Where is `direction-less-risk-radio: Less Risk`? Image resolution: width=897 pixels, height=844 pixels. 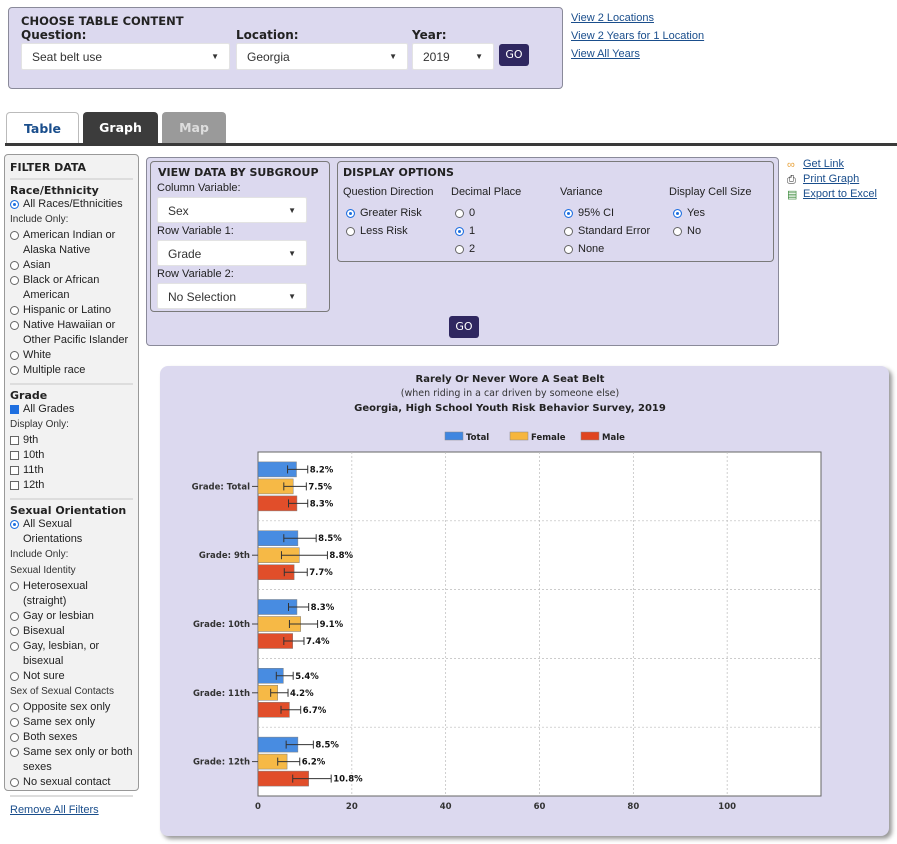
direction-less-risk-radio: Less Risk is located at coordinates (377, 231).